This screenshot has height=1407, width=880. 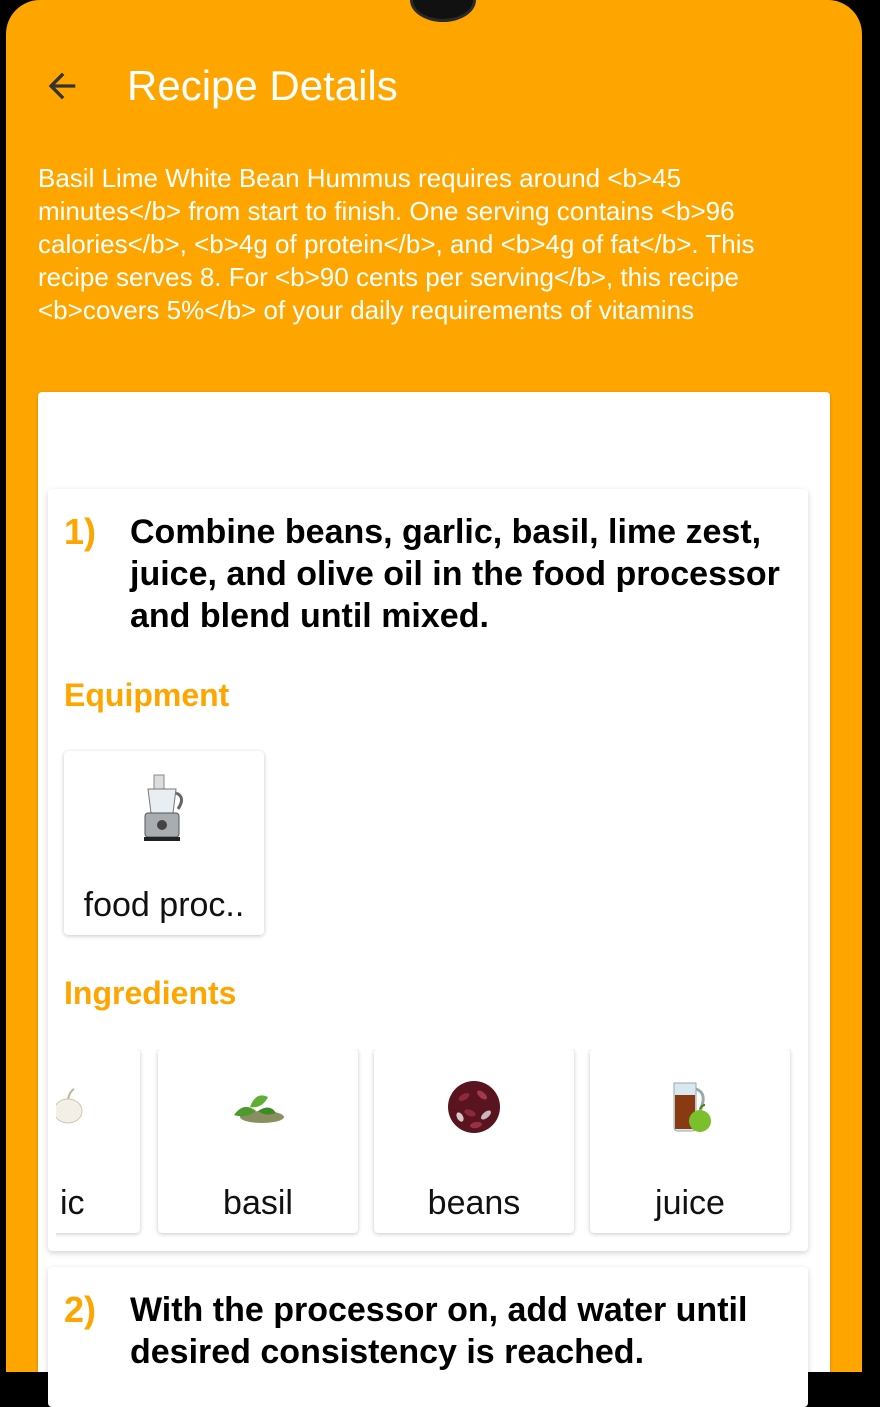 What do you see at coordinates (147, 695) in the screenshot?
I see `equipment-heading: Equipment` at bounding box center [147, 695].